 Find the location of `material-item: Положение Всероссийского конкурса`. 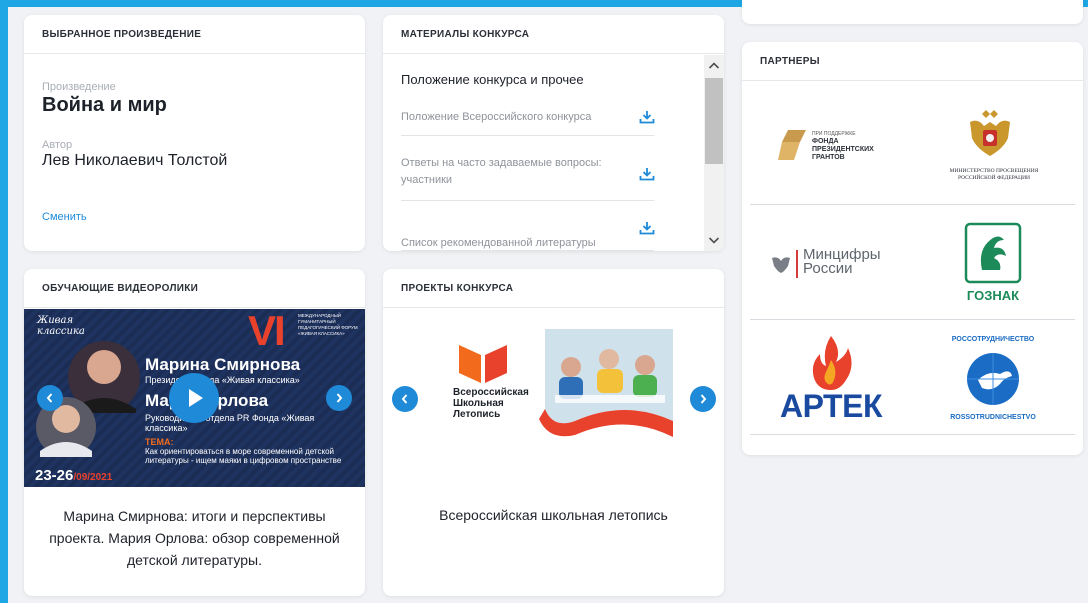

material-item: Положение Всероссийского конкурса is located at coordinates (527, 121).